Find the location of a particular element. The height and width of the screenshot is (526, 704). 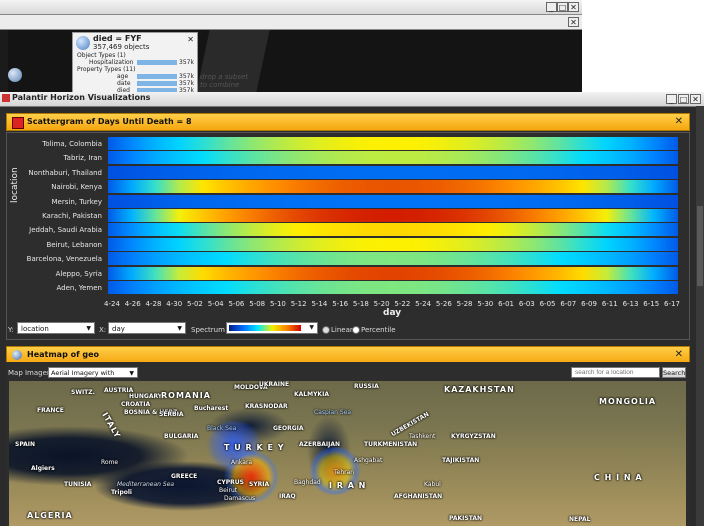

spectrum-select: ▼ is located at coordinates (272, 328).